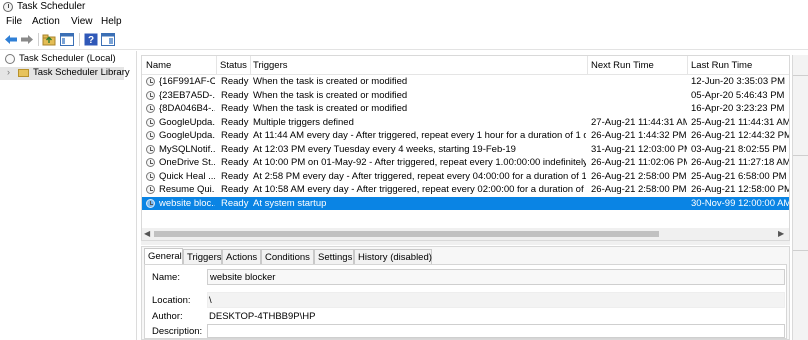 The image size is (808, 340). I want to click on scroll-right-arrow-icon: ▶, so click(781, 233).